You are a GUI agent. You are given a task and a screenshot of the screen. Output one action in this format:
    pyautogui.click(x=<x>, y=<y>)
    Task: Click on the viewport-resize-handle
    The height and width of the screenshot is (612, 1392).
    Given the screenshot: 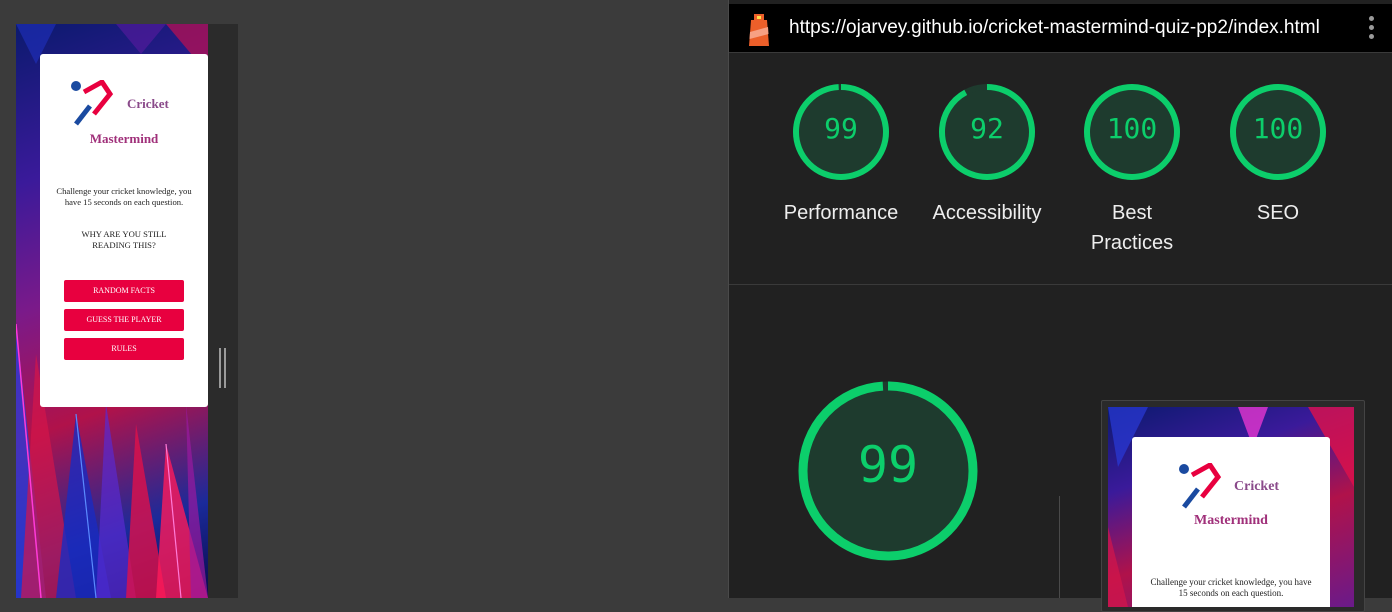 What is the action you would take?
    pyautogui.click(x=222, y=368)
    